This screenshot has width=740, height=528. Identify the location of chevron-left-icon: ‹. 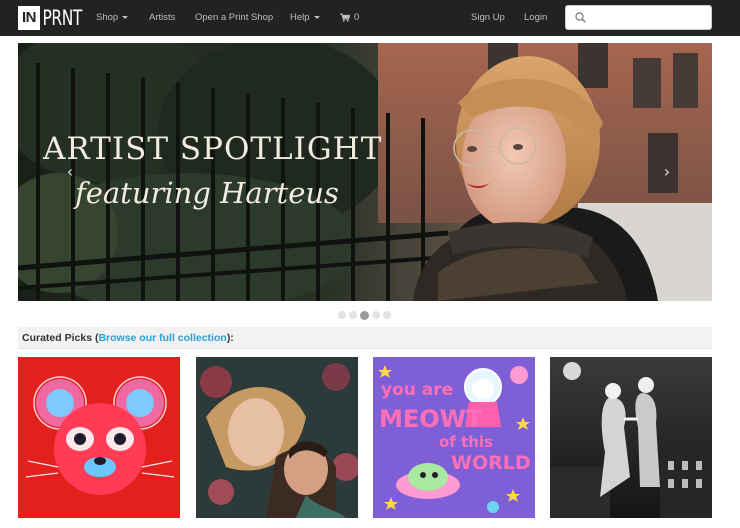
(70, 172).